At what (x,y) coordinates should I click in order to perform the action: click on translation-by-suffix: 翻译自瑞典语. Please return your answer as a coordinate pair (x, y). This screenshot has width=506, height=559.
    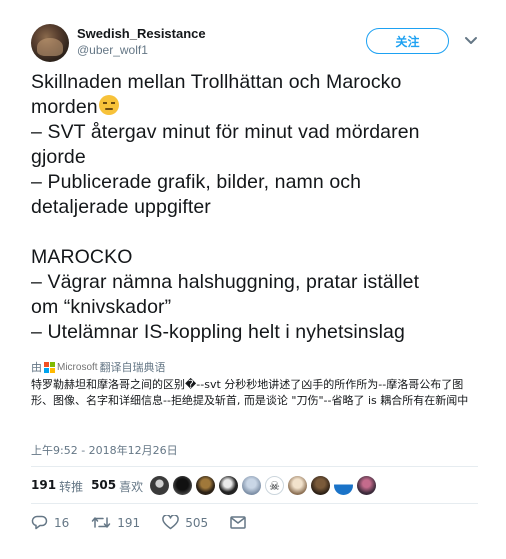
    Looking at the image, I should click on (133, 367).